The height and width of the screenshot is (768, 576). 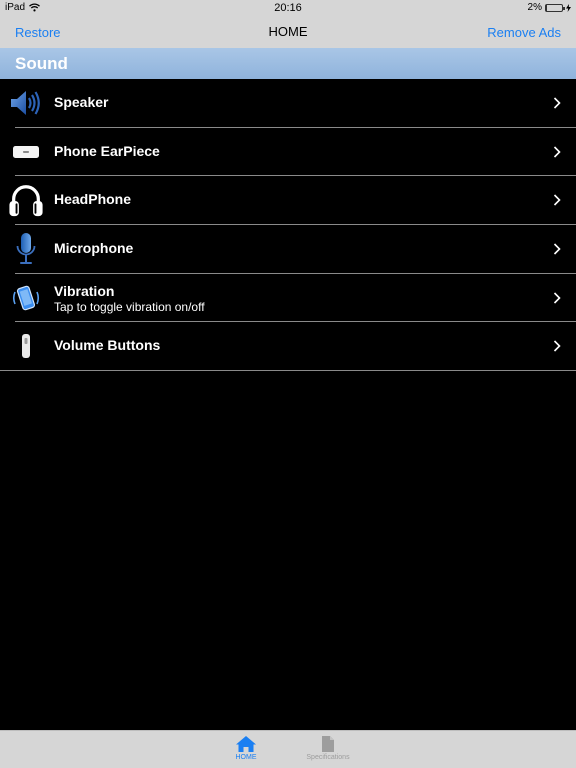 What do you see at coordinates (26, 152) in the screenshot?
I see `earpiece-icon` at bounding box center [26, 152].